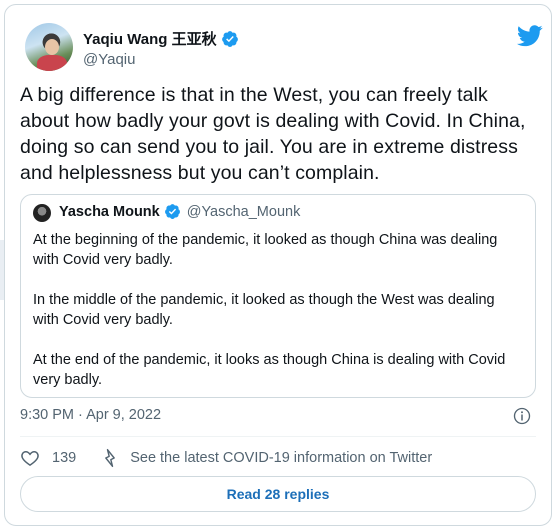  What do you see at coordinates (49, 47) in the screenshot?
I see `author-avatar` at bounding box center [49, 47].